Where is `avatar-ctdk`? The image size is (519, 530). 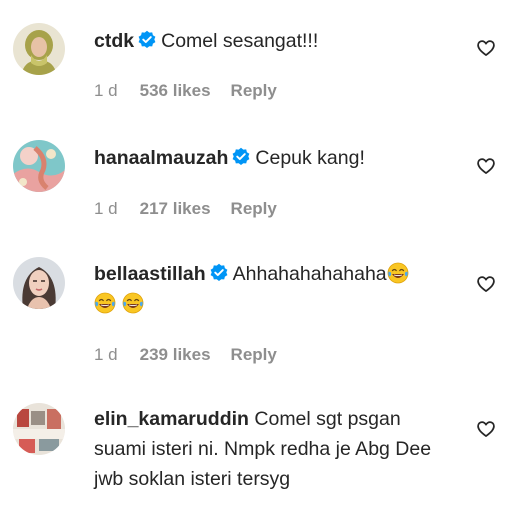
avatar-ctdk is located at coordinates (39, 49).